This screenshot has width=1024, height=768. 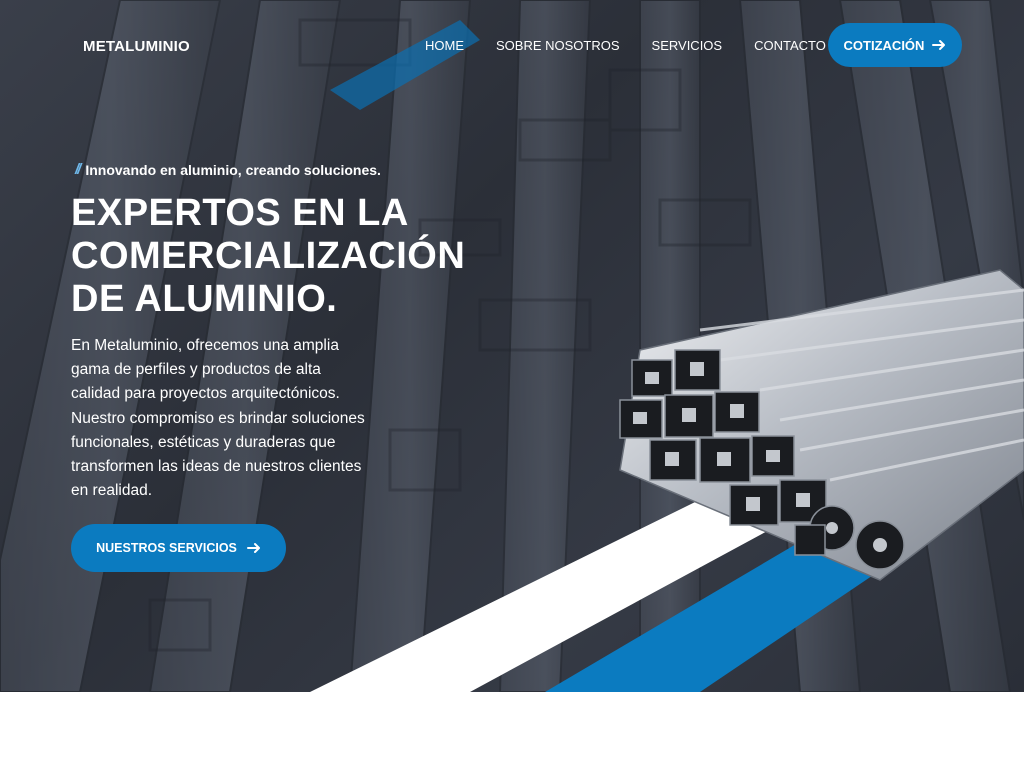 I want to click on cotizacion-button: COTIZACIÓN, so click(x=895, y=45).